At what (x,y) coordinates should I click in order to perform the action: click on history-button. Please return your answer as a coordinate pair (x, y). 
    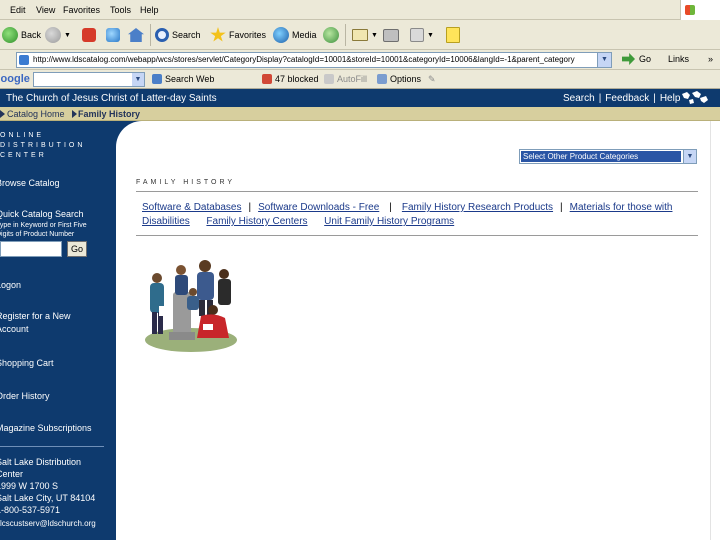
    Looking at the image, I should click on (331, 35).